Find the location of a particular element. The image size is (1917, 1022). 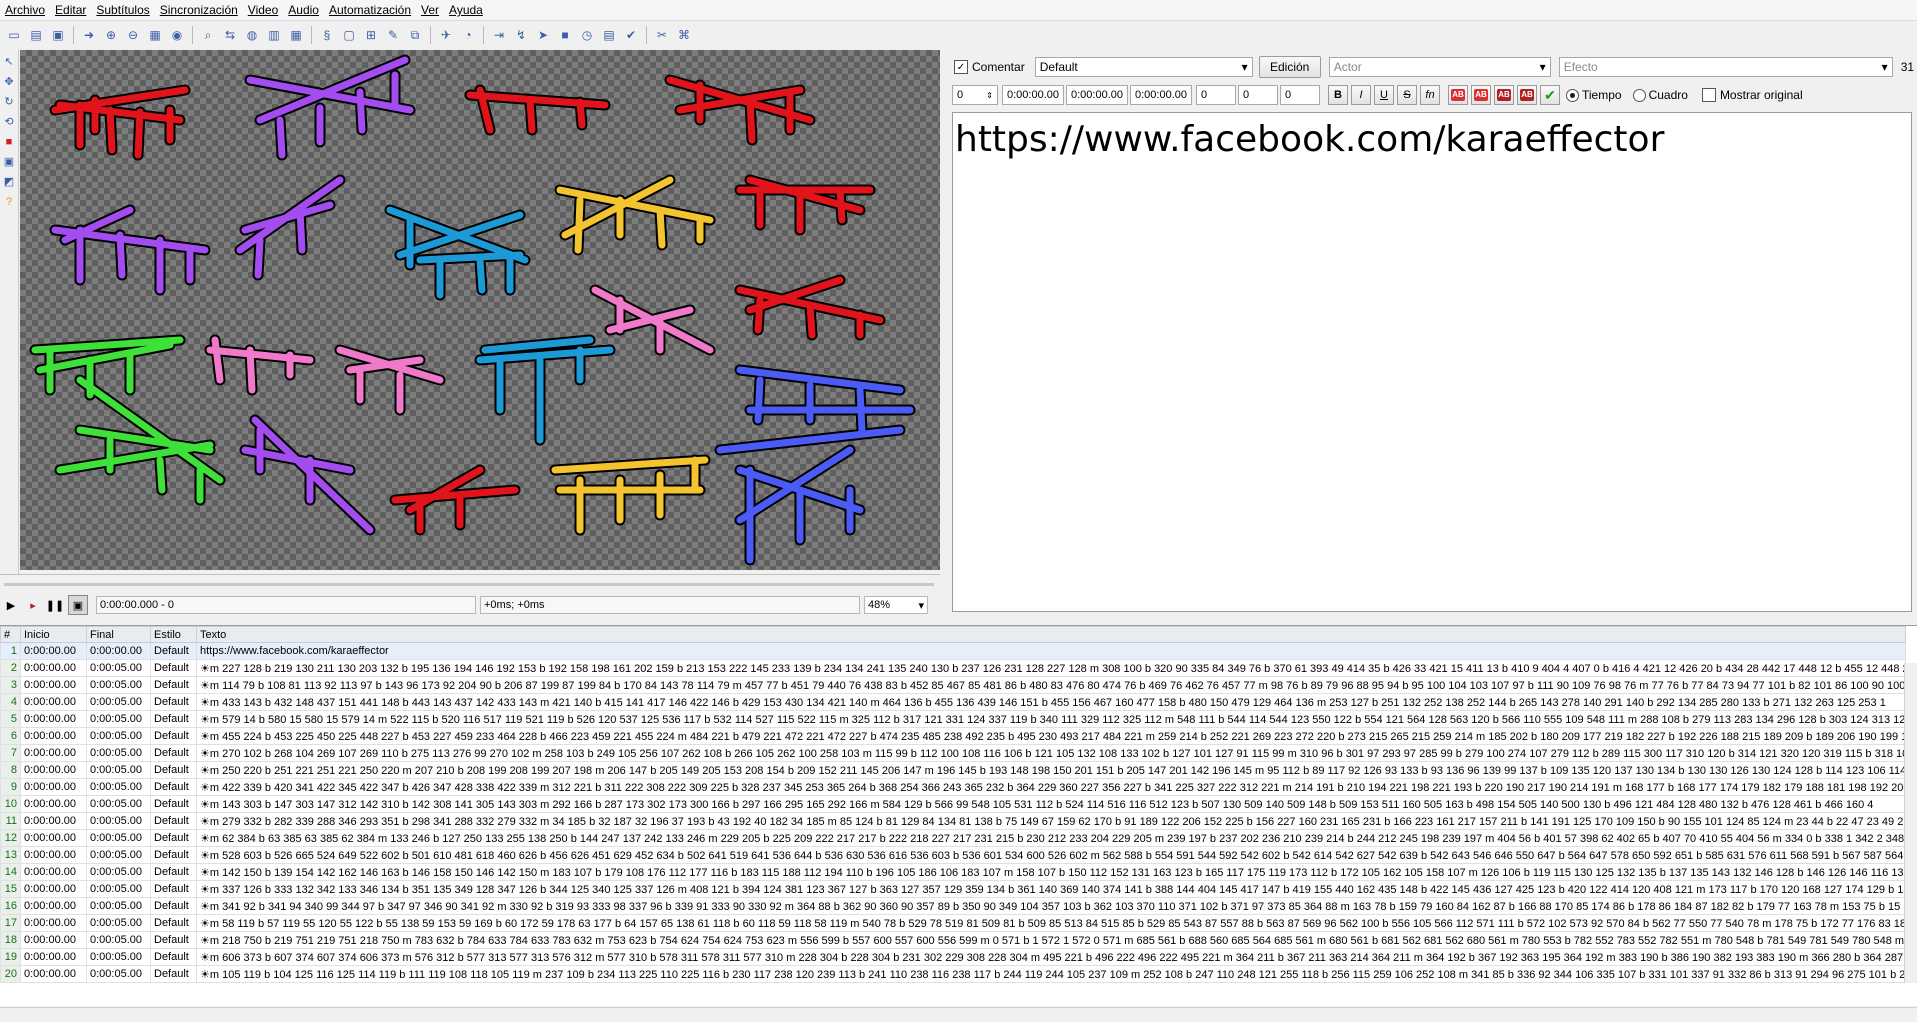

menu-ayuda: Ayuda is located at coordinates (466, 10).